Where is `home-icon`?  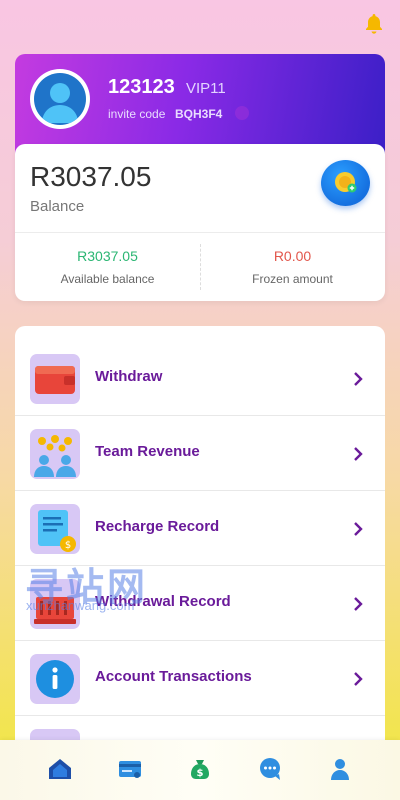 home-icon is located at coordinates (60, 769).